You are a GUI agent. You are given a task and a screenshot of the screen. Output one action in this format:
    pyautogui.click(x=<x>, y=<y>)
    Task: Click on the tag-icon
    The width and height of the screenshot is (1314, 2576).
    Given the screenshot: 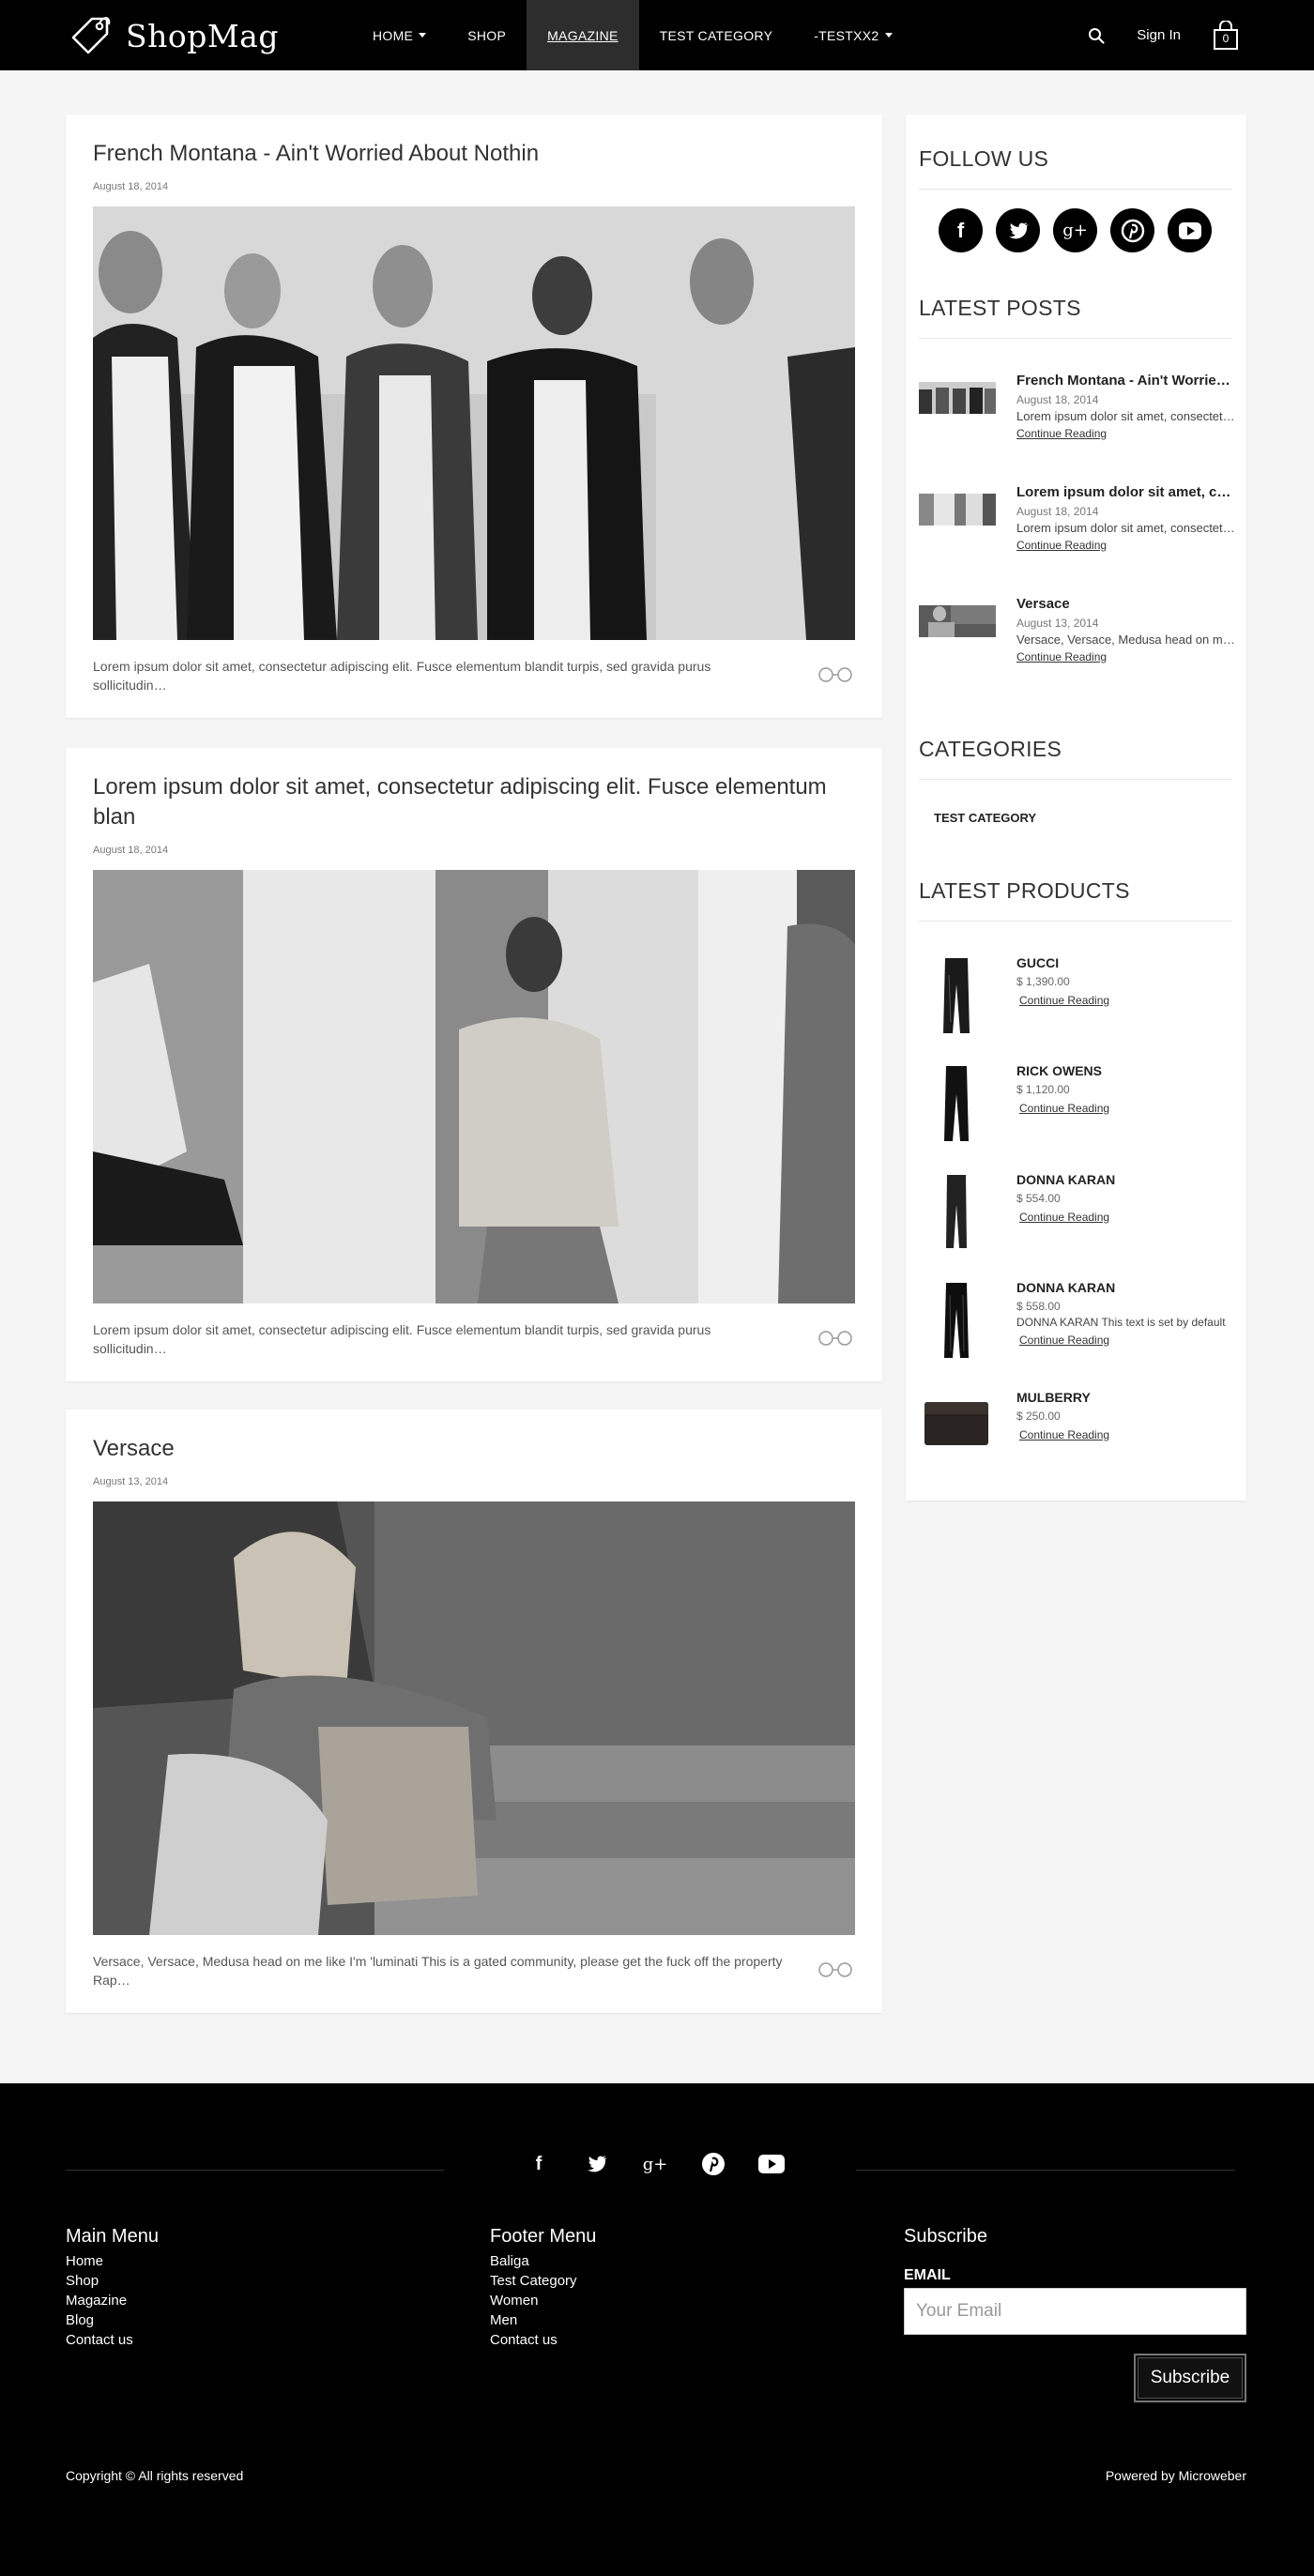 What is the action you would take?
    pyautogui.click(x=91, y=35)
    